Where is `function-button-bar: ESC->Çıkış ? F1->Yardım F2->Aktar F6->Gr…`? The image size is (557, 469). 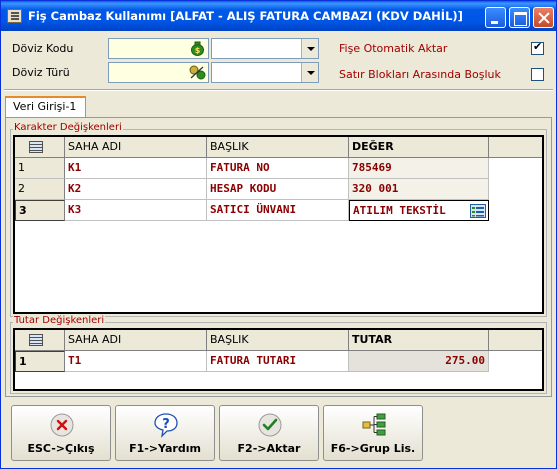 function-button-bar: ESC->Çıkış ? F1->Yardım F2->Aktar F6->Gr… is located at coordinates (278, 433).